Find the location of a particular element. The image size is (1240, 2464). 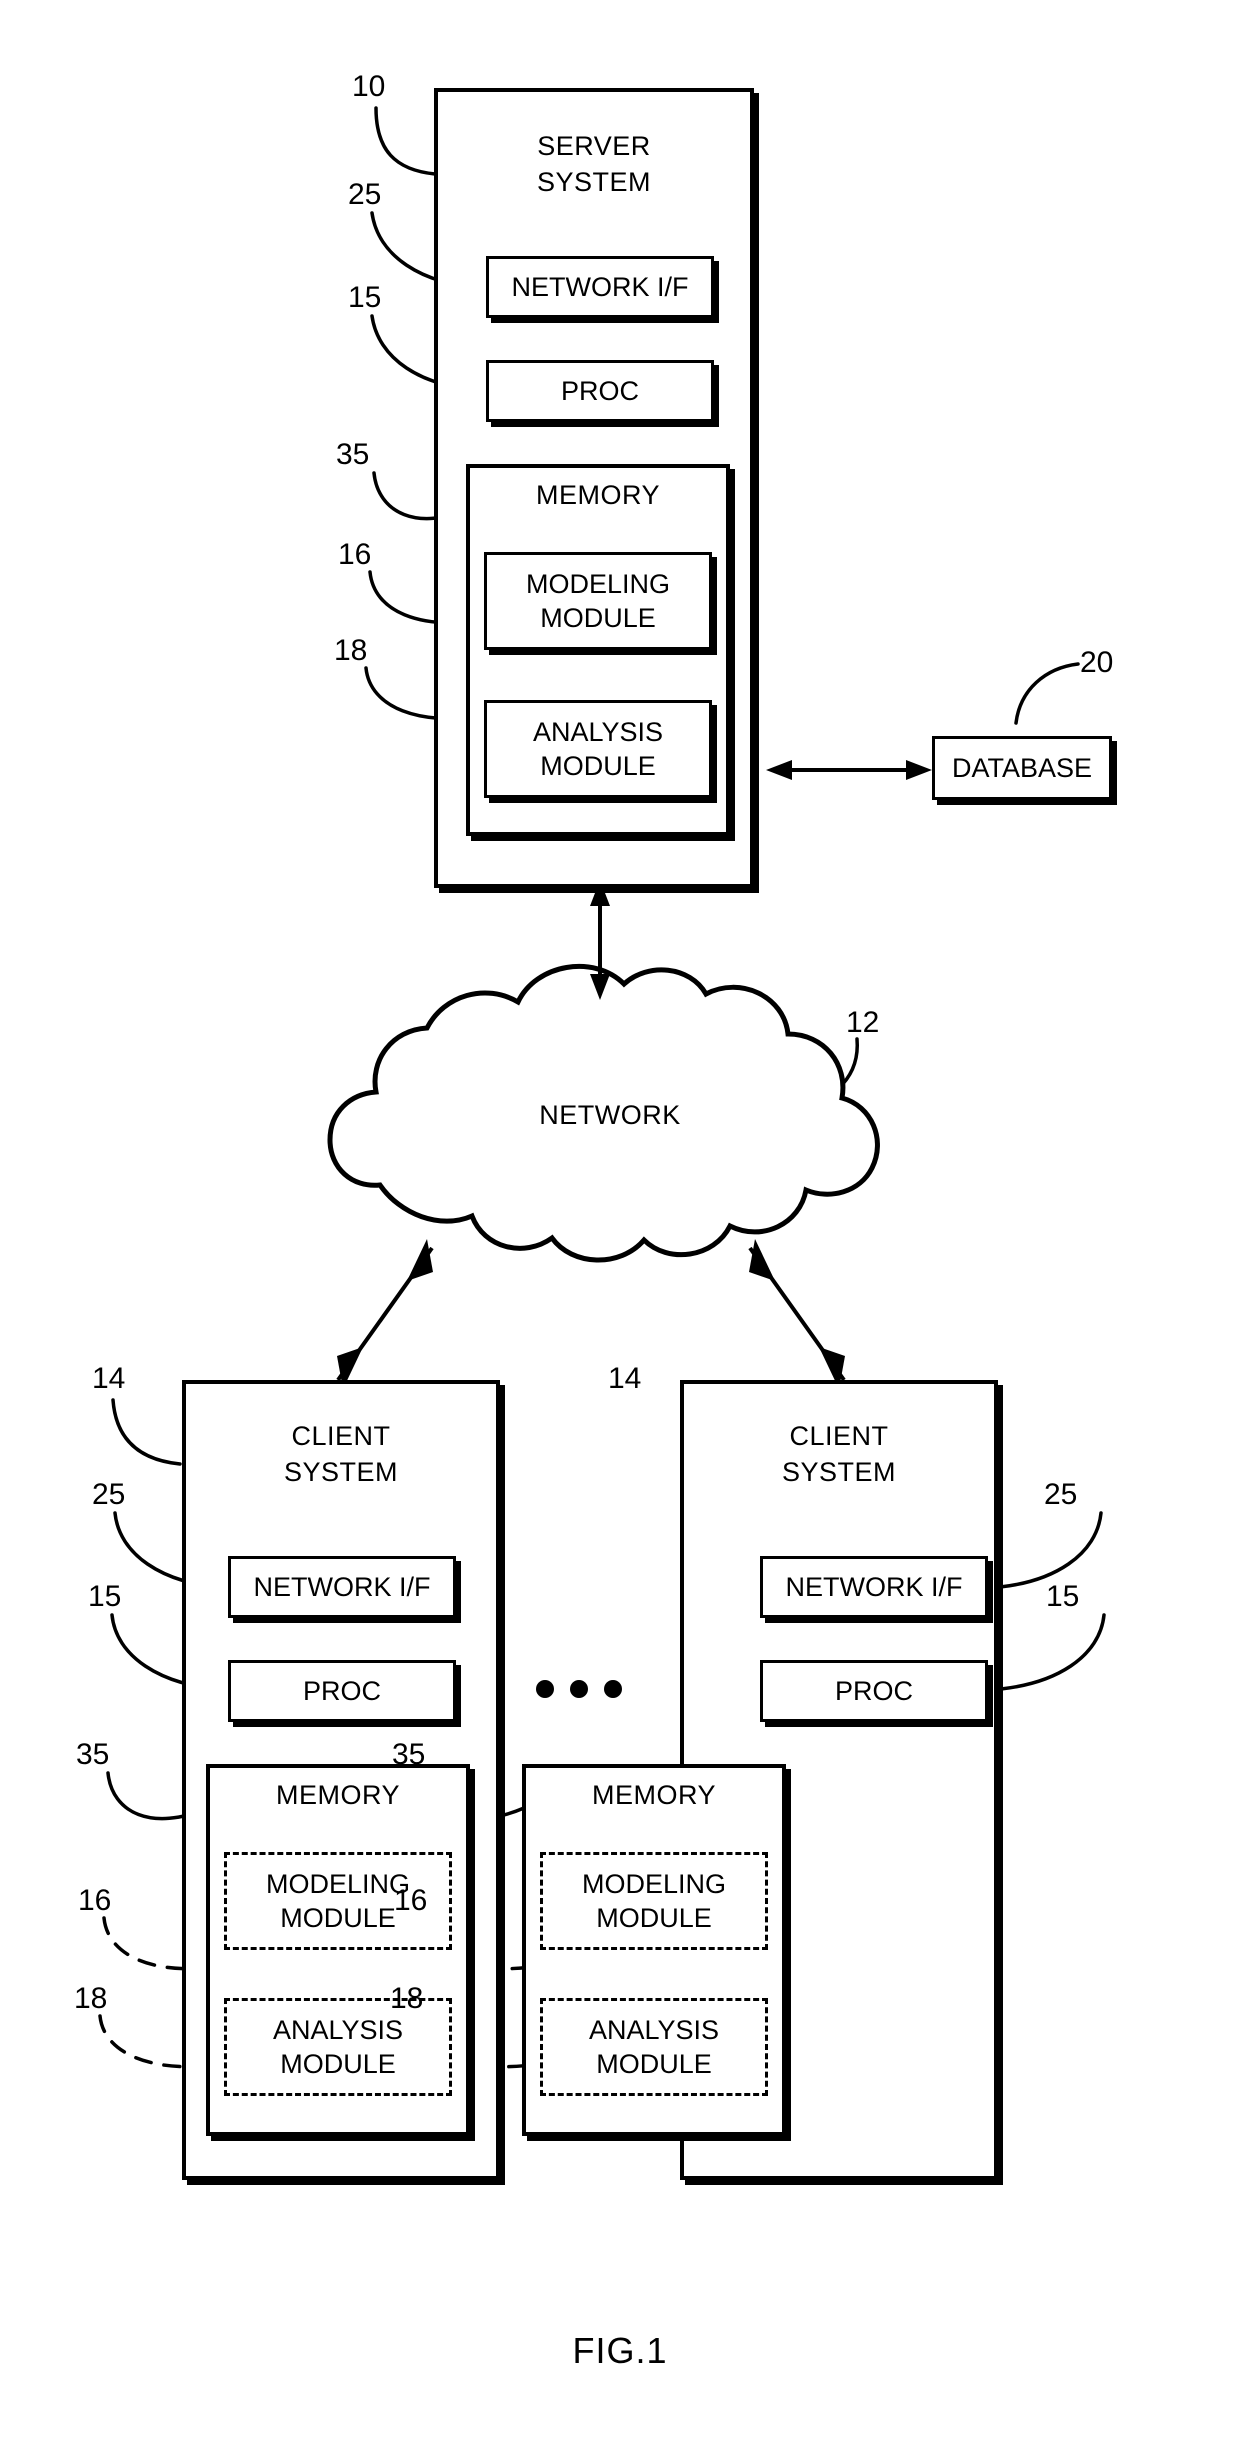

ref-number-client-a: 14 is located at coordinates (109, 1378).